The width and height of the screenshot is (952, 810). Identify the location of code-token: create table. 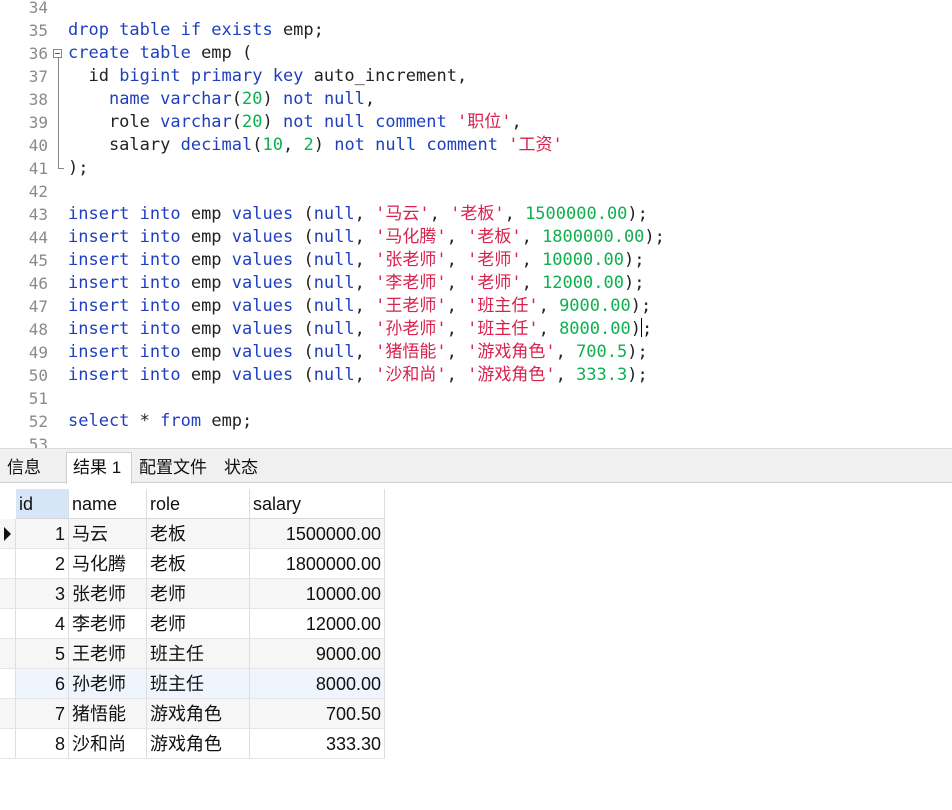
(129, 53).